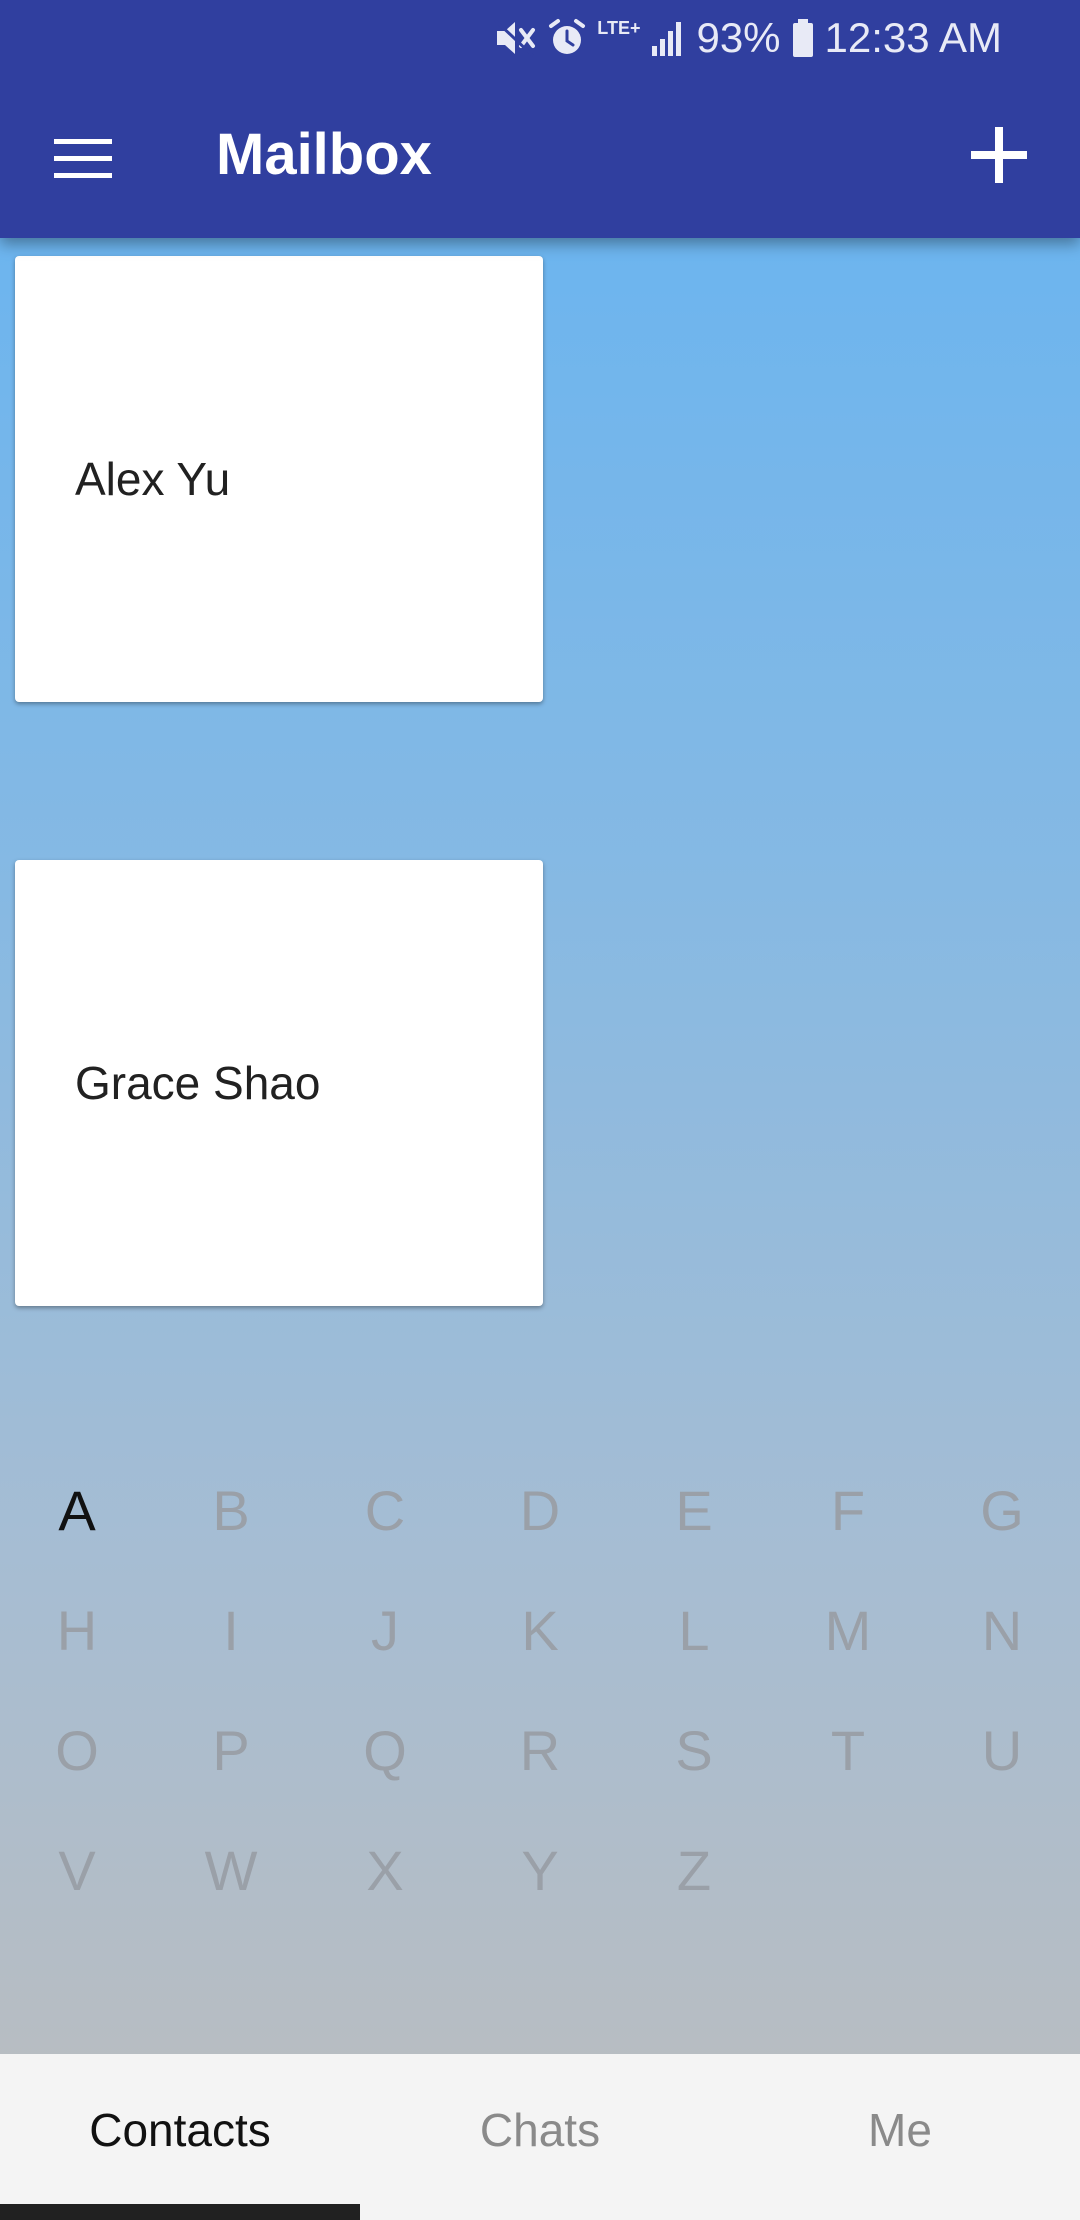  What do you see at coordinates (279, 479) in the screenshot?
I see `contact-card: Alex Yu` at bounding box center [279, 479].